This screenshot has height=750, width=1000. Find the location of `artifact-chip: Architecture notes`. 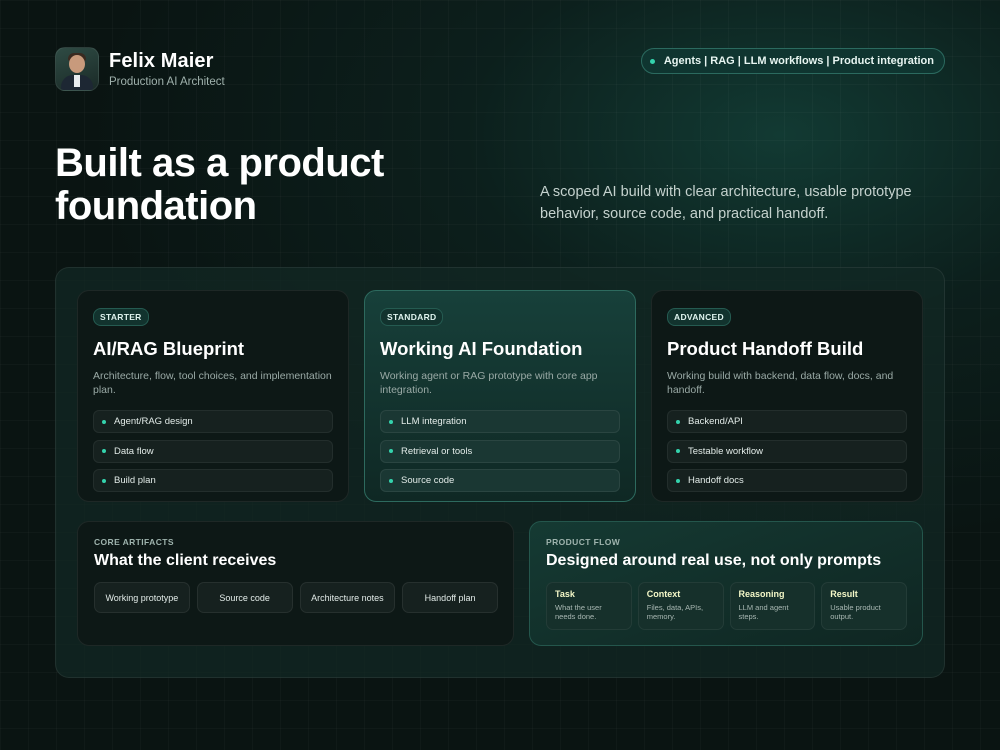

artifact-chip: Architecture notes is located at coordinates (347, 597).